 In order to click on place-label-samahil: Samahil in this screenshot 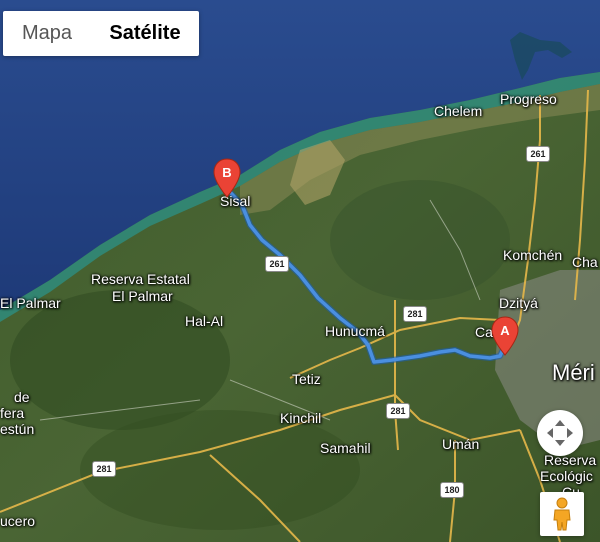, I will do `click(345, 448)`.